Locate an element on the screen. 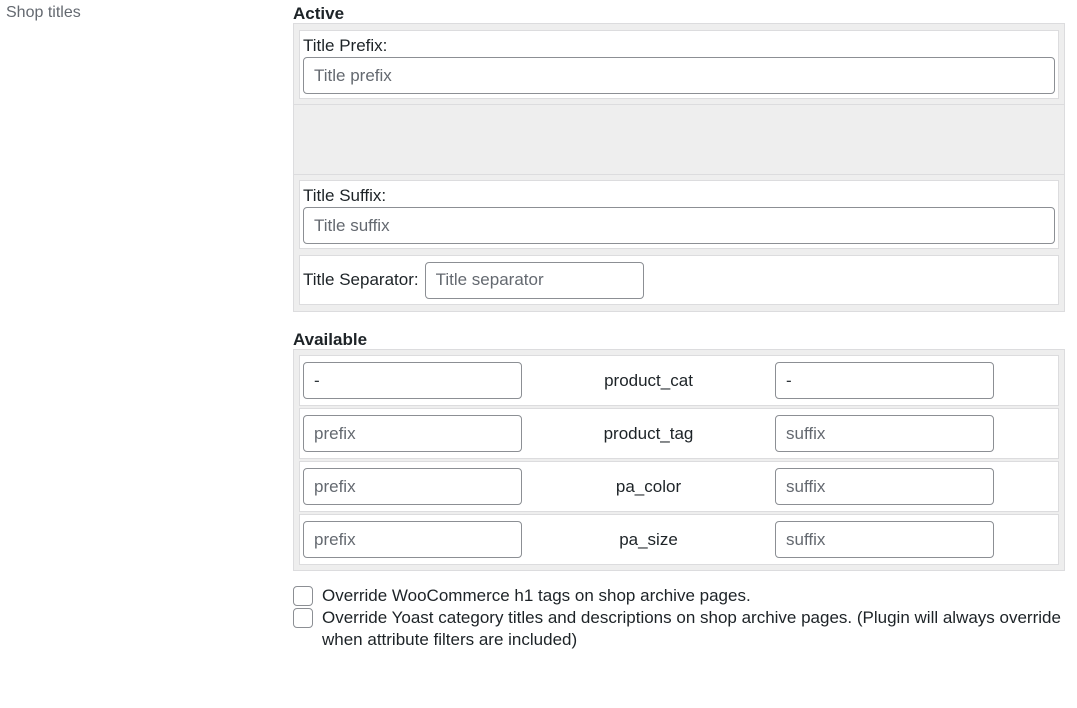 This screenshot has height=708, width=1077. shop-titles-label: Shop titles is located at coordinates (43, 12).